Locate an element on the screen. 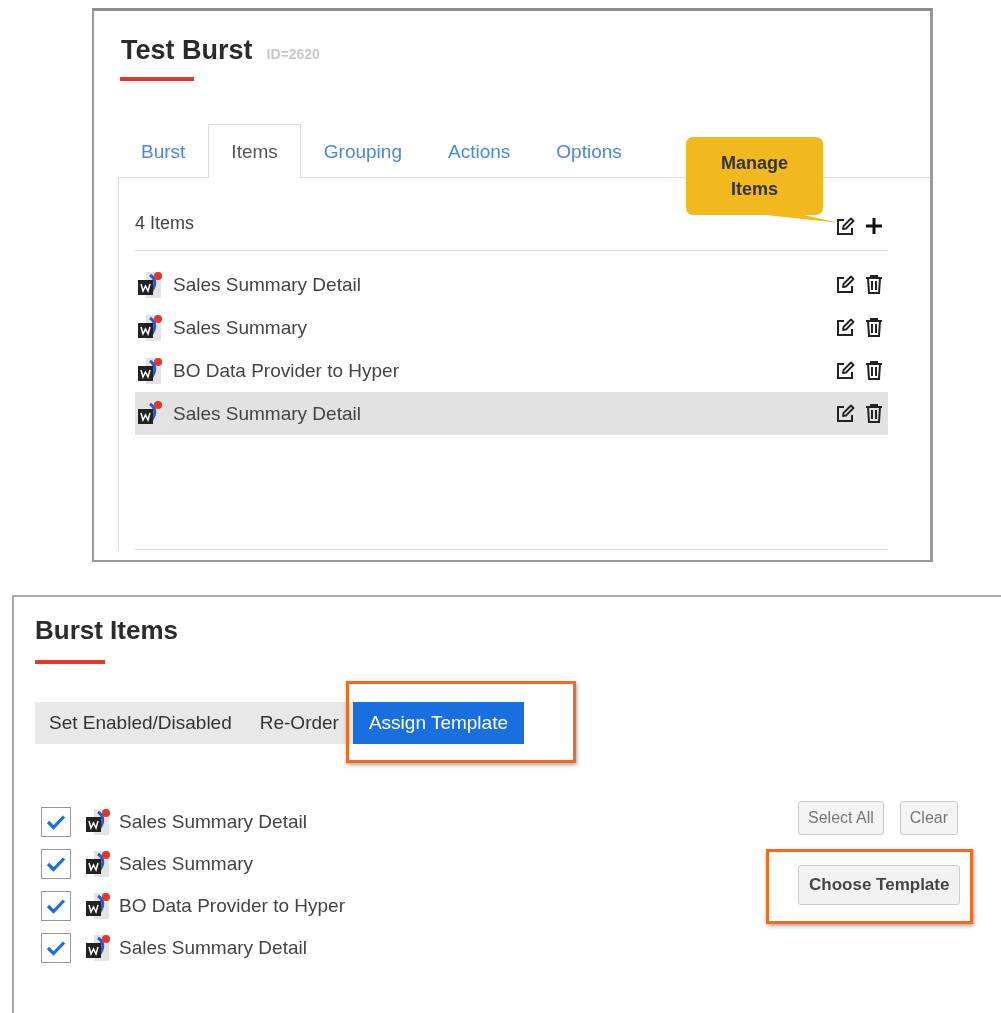 This screenshot has height=1013, width=1001. tab: Options is located at coordinates (589, 150).